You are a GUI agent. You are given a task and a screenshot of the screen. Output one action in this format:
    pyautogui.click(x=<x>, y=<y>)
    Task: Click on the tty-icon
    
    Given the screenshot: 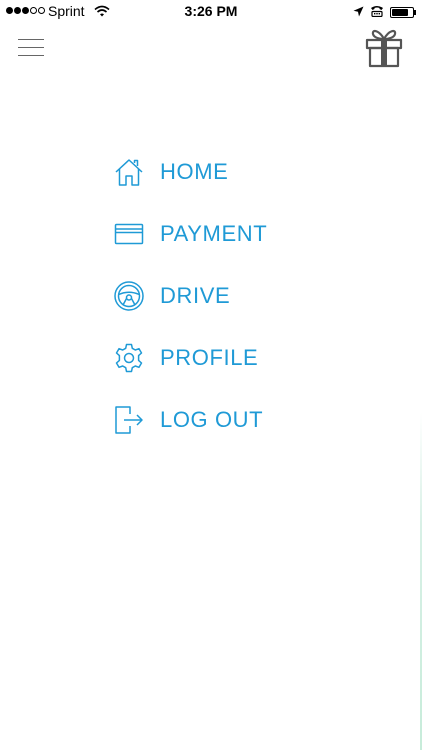 What is the action you would take?
    pyautogui.click(x=377, y=12)
    